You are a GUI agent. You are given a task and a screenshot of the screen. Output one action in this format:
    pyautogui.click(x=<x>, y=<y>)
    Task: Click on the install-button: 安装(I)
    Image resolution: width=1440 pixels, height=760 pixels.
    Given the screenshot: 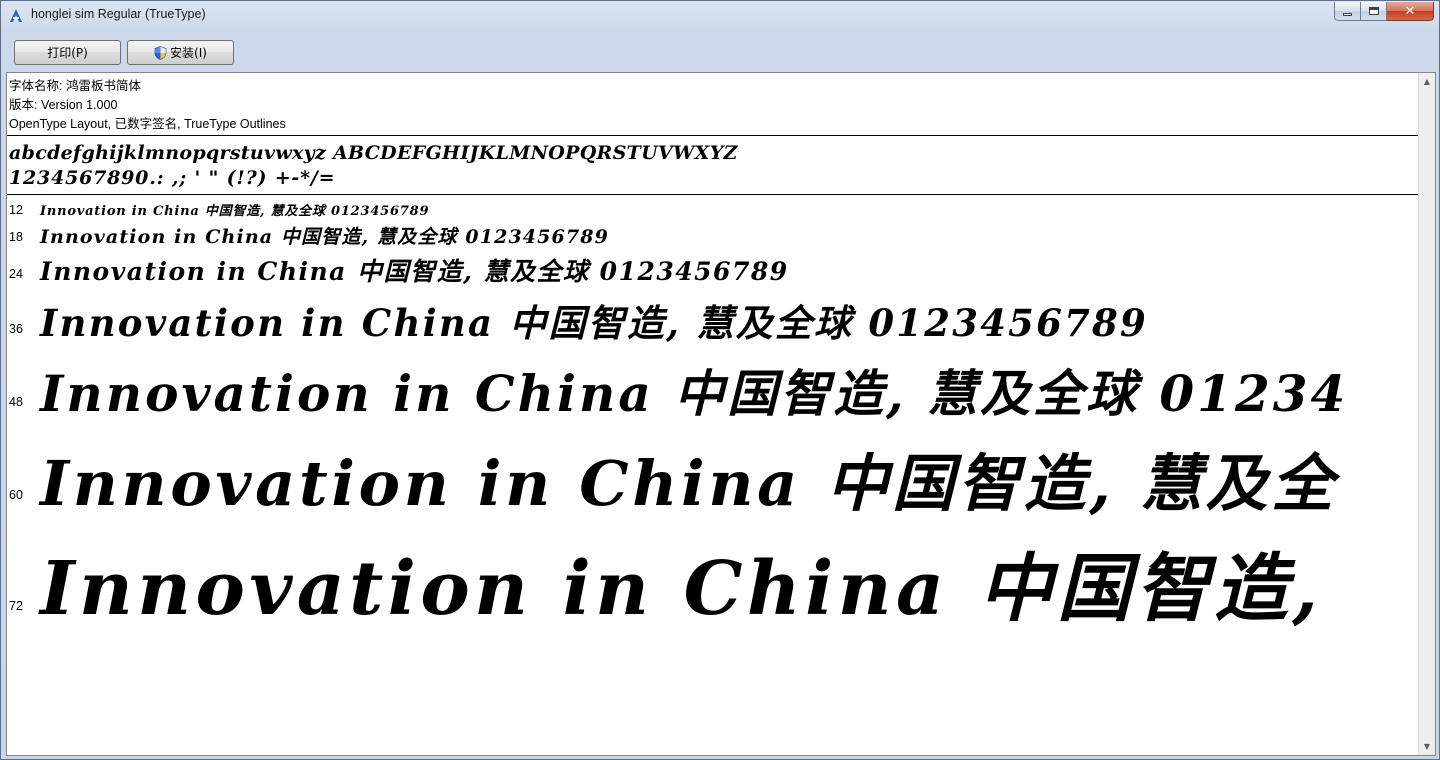 What is the action you would take?
    pyautogui.click(x=180, y=52)
    